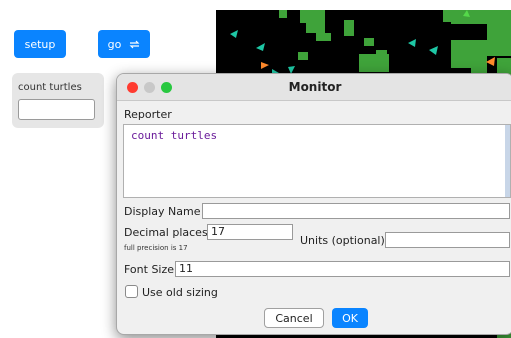 This screenshot has width=511, height=338. I want to click on setup-button: setup, so click(40, 44).